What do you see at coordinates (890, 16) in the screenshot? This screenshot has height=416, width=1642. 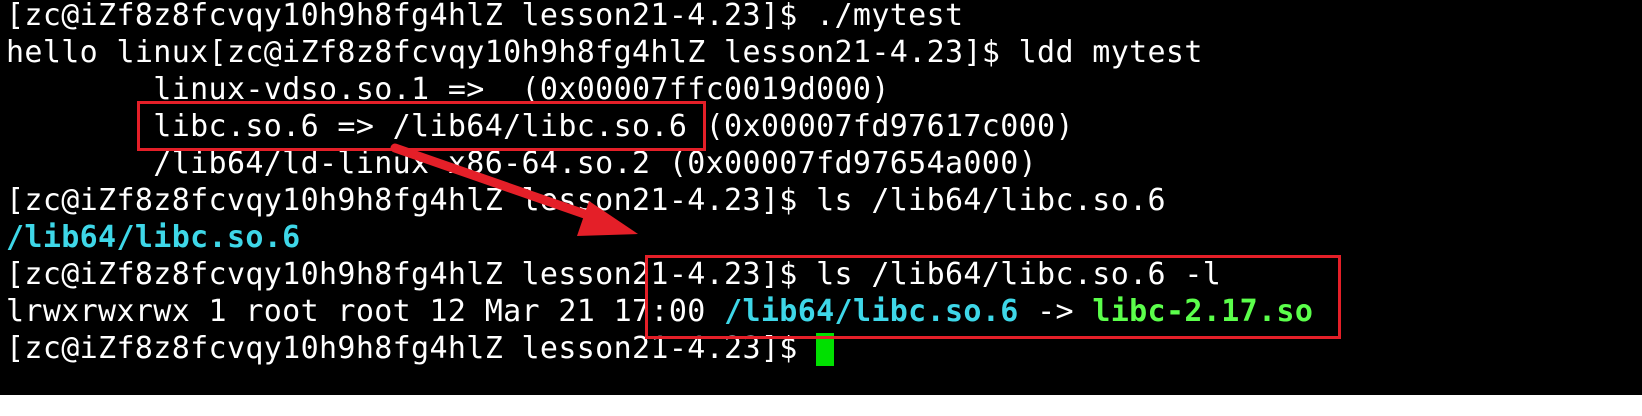 I see `command-text: ./mytest` at bounding box center [890, 16].